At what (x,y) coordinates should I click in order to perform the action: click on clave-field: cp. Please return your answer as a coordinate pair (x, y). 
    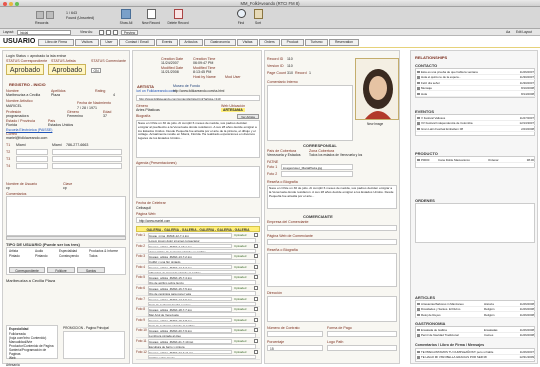
    Looking at the image, I should click on (65, 188).